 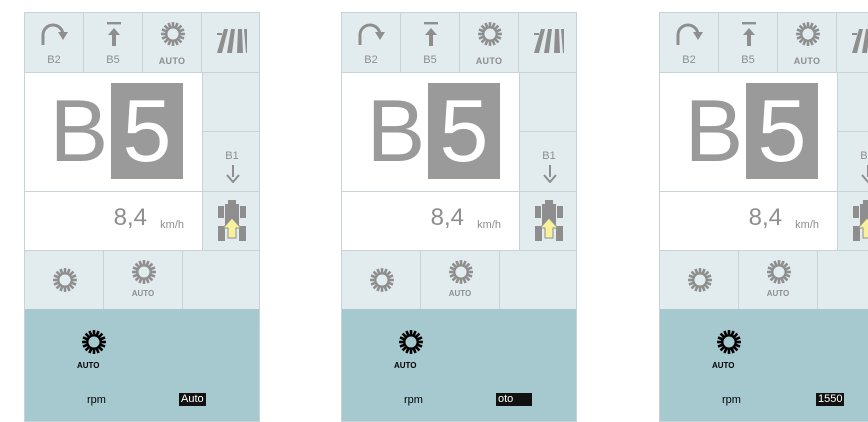 I want to click on pto-status-area: AUTO rpm 1550, so click(x=764, y=365).